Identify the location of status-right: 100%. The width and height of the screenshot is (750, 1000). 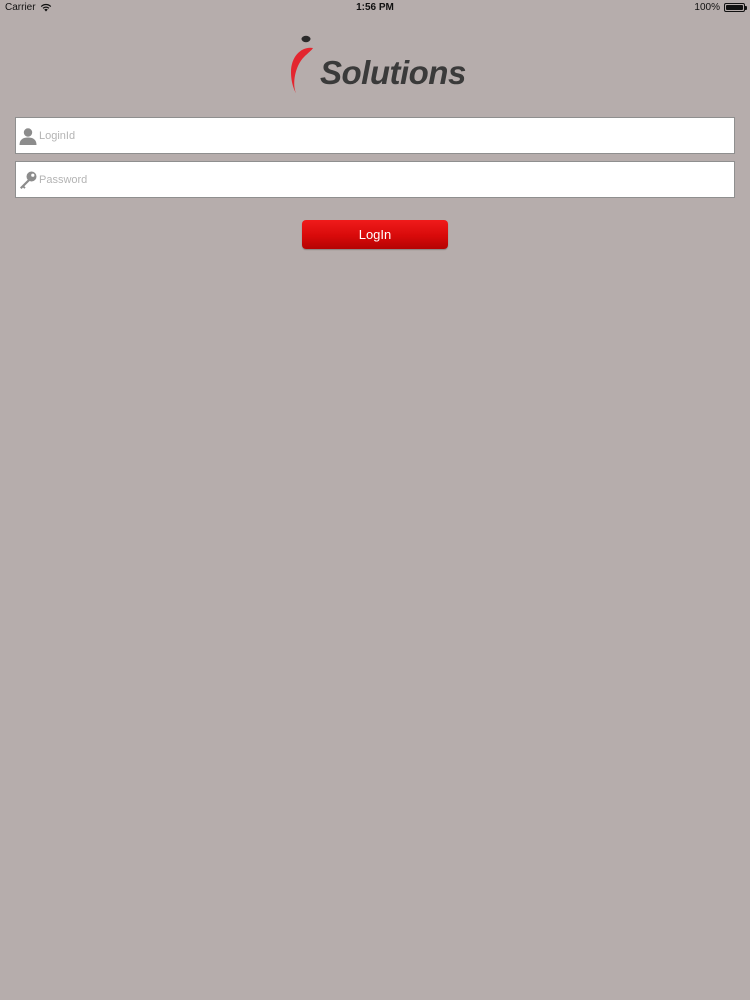
(720, 7).